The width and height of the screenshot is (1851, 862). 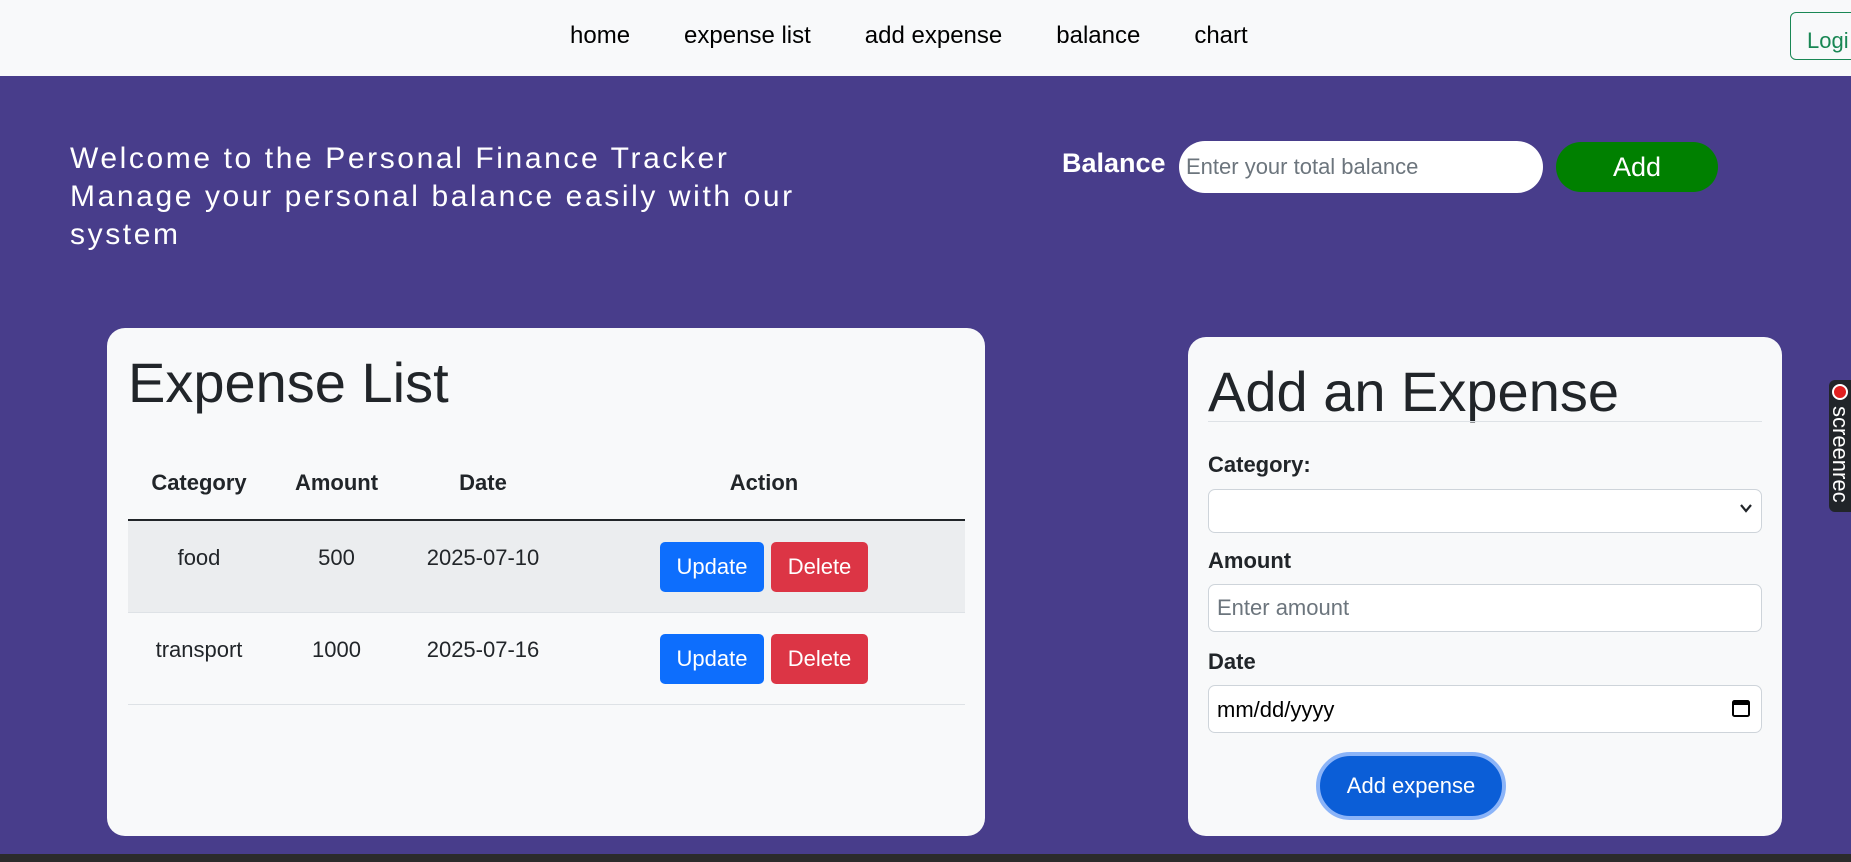 I want to click on column-header-action: Action, so click(x=764, y=483).